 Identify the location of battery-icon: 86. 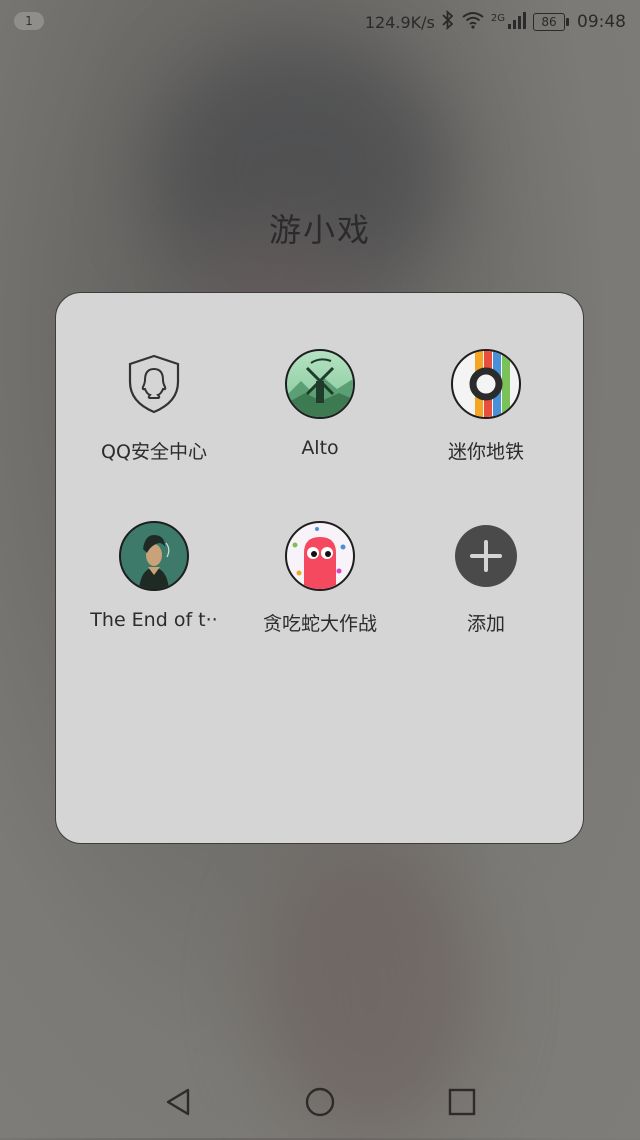
(551, 22).